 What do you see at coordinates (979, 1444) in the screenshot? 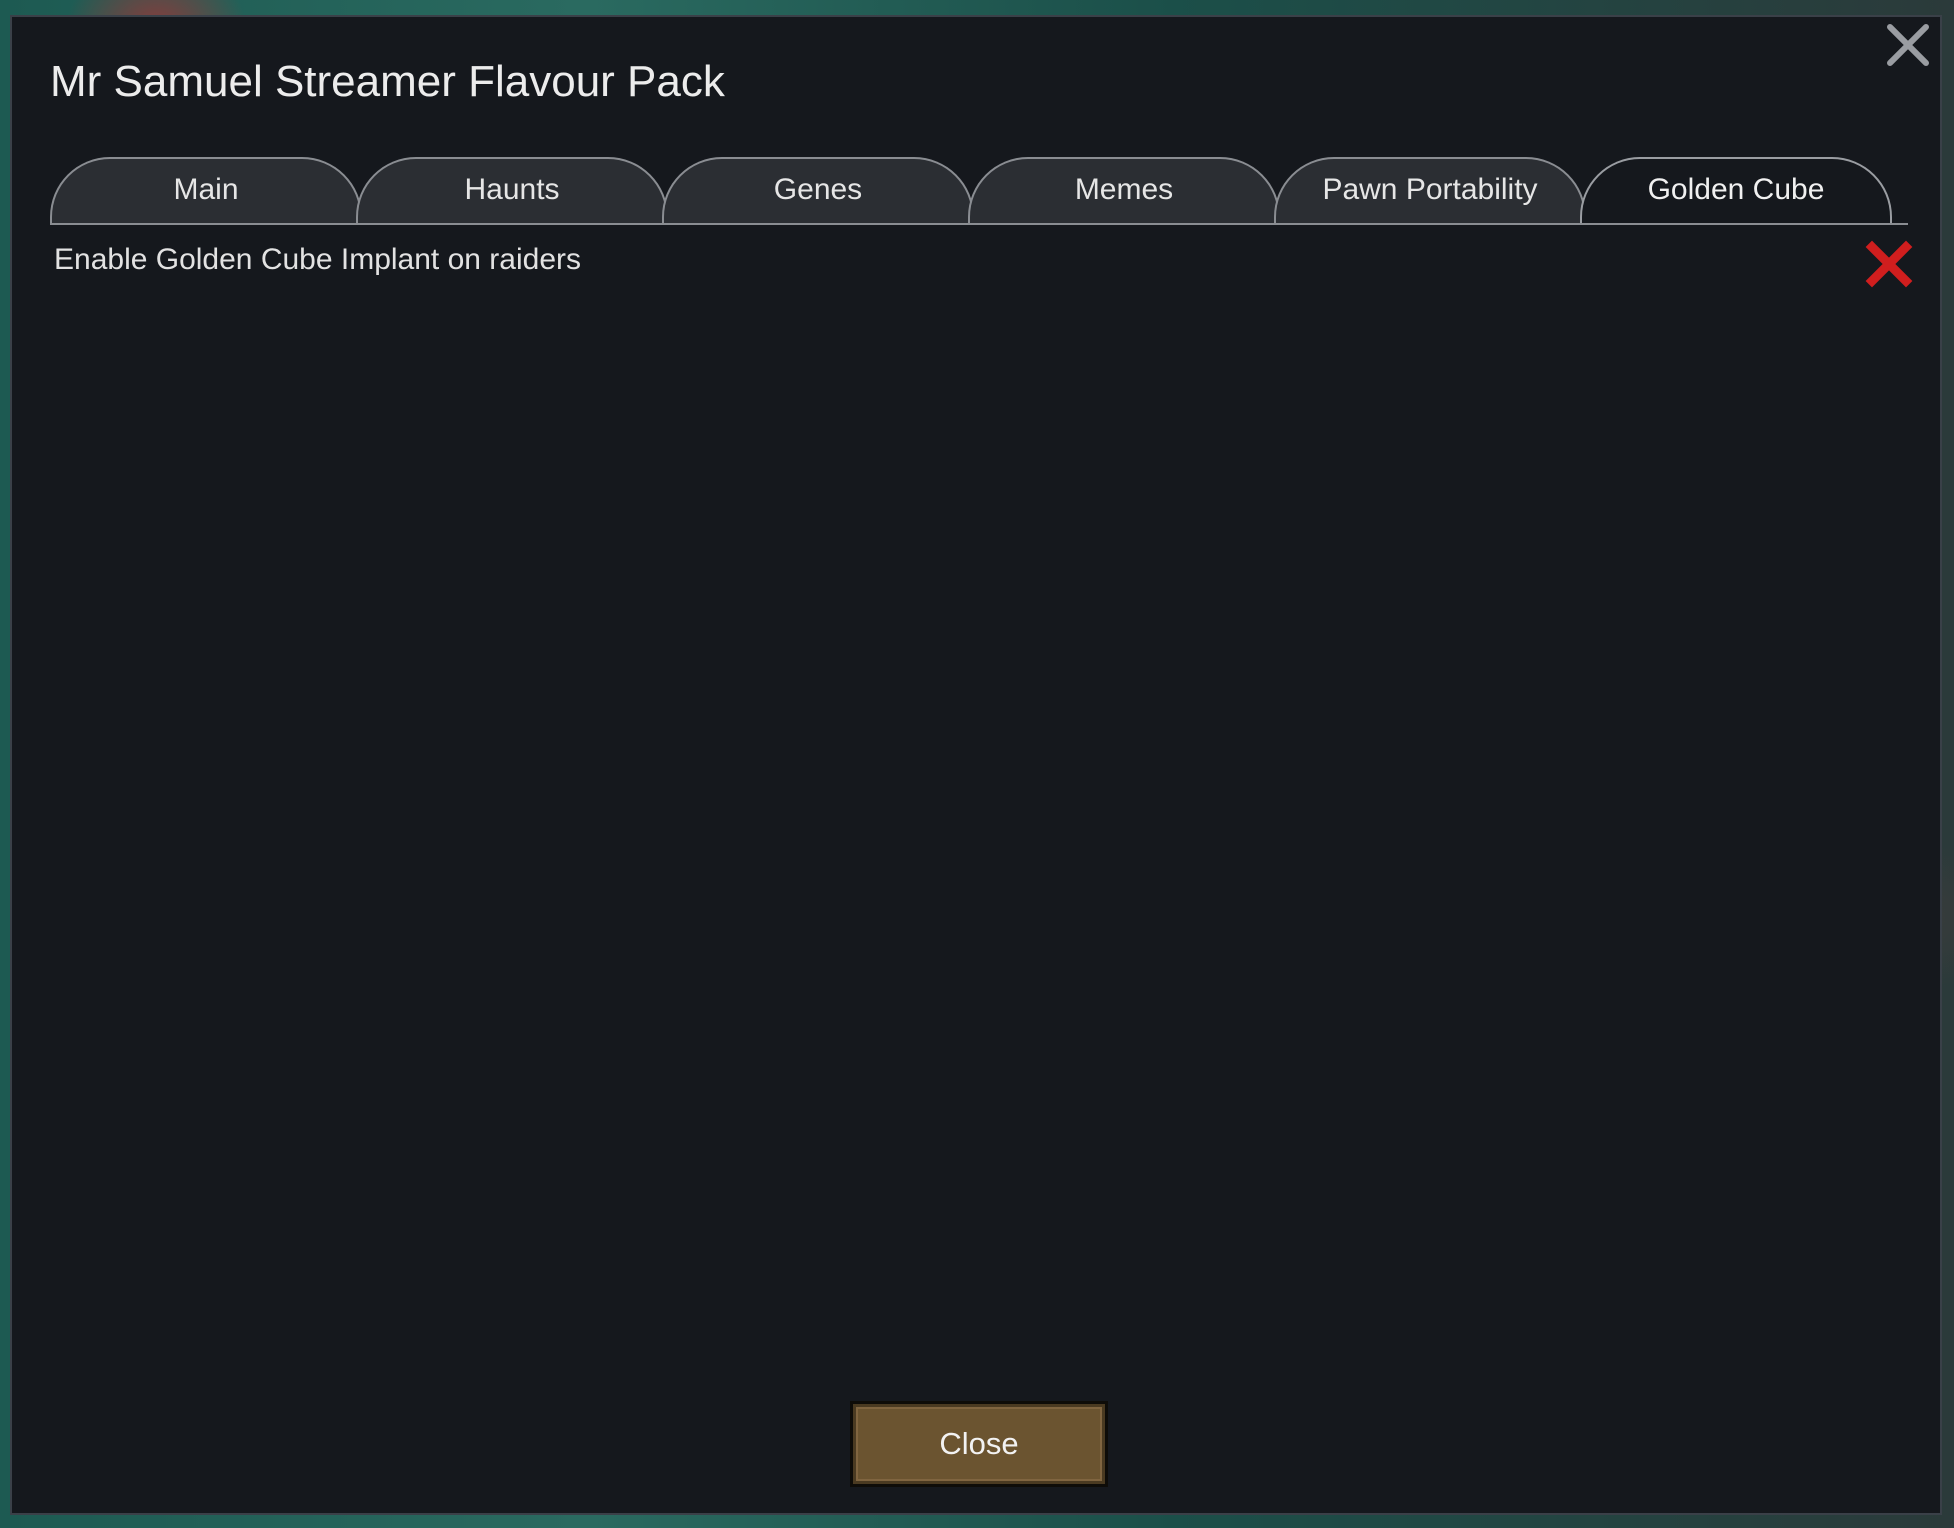
I see `close-button: Close` at bounding box center [979, 1444].